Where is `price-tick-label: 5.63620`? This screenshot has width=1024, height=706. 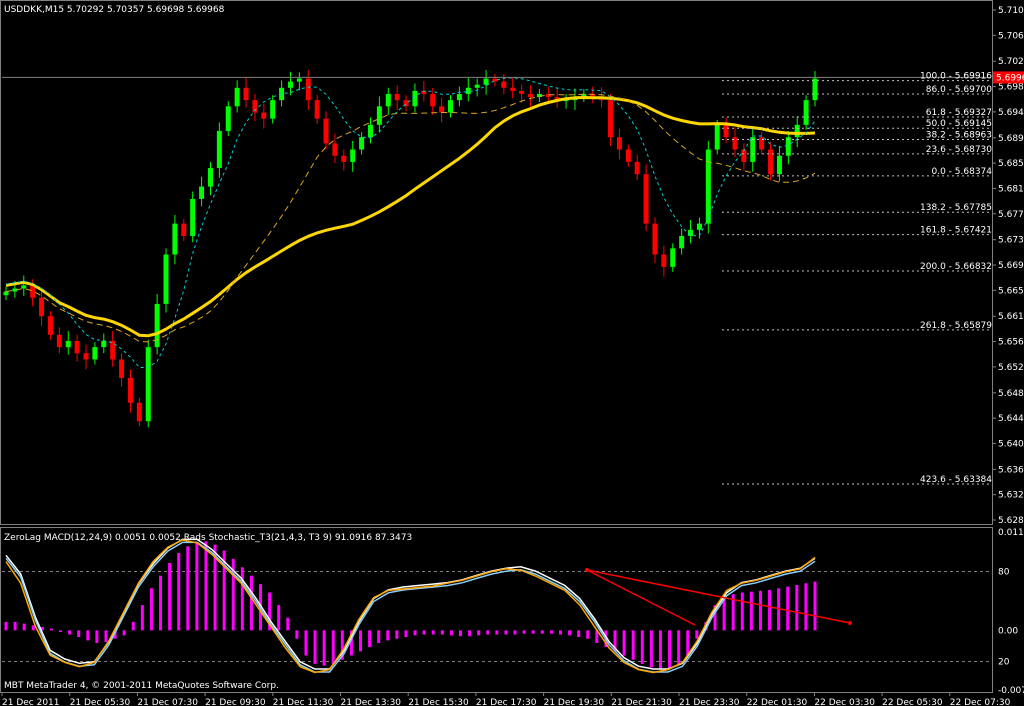
price-tick-label: 5.63620 is located at coordinates (1011, 470).